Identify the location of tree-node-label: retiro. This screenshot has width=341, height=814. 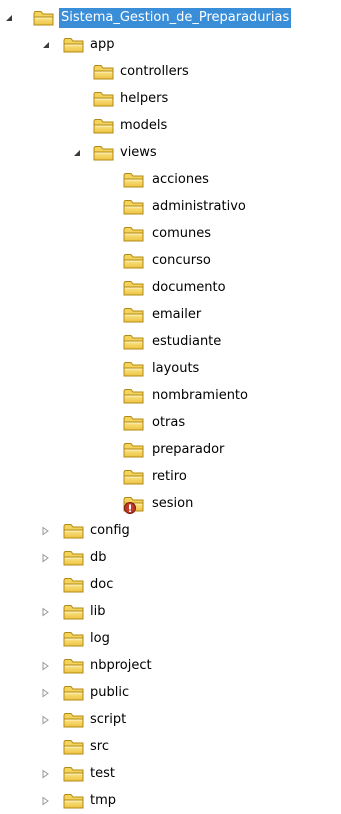
(169, 476).